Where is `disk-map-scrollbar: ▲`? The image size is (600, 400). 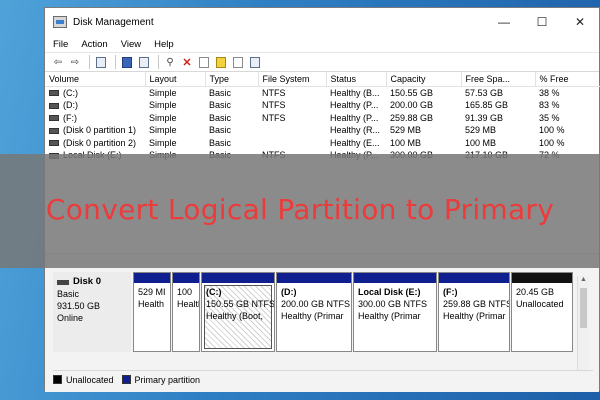
disk-map-scrollbar: ▲ is located at coordinates (583, 323).